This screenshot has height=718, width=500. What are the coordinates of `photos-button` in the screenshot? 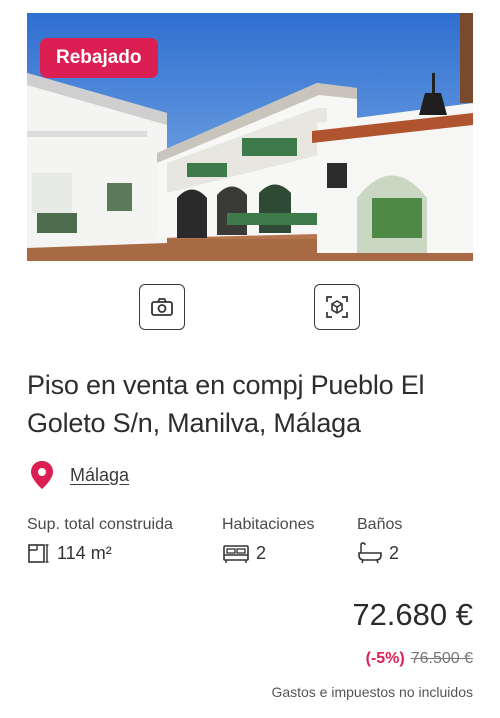 It's located at (162, 307).